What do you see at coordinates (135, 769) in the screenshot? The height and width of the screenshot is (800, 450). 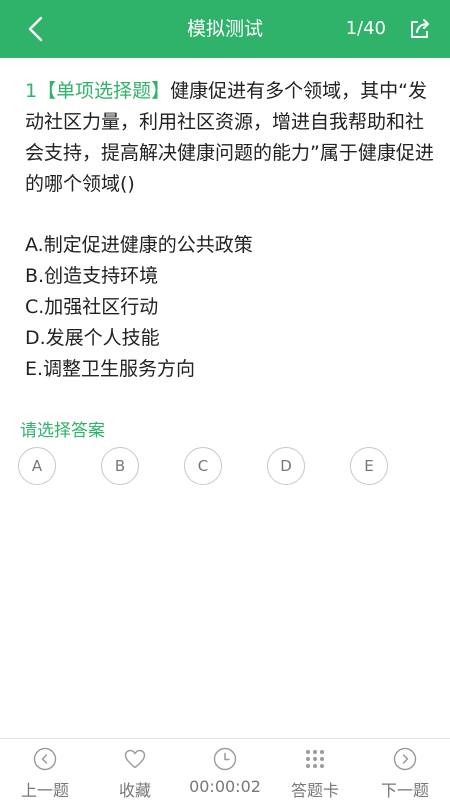 I see `favorite-button: 收藏` at bounding box center [135, 769].